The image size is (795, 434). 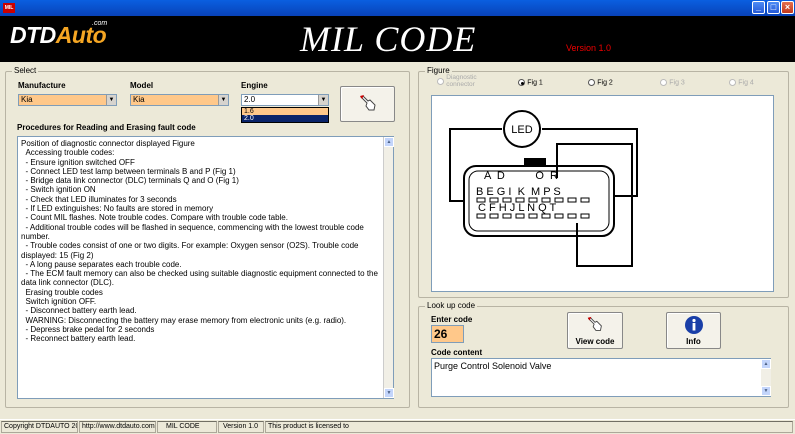 I want to click on engine-dropdown-list: 1.6 2.0, so click(x=285, y=115).